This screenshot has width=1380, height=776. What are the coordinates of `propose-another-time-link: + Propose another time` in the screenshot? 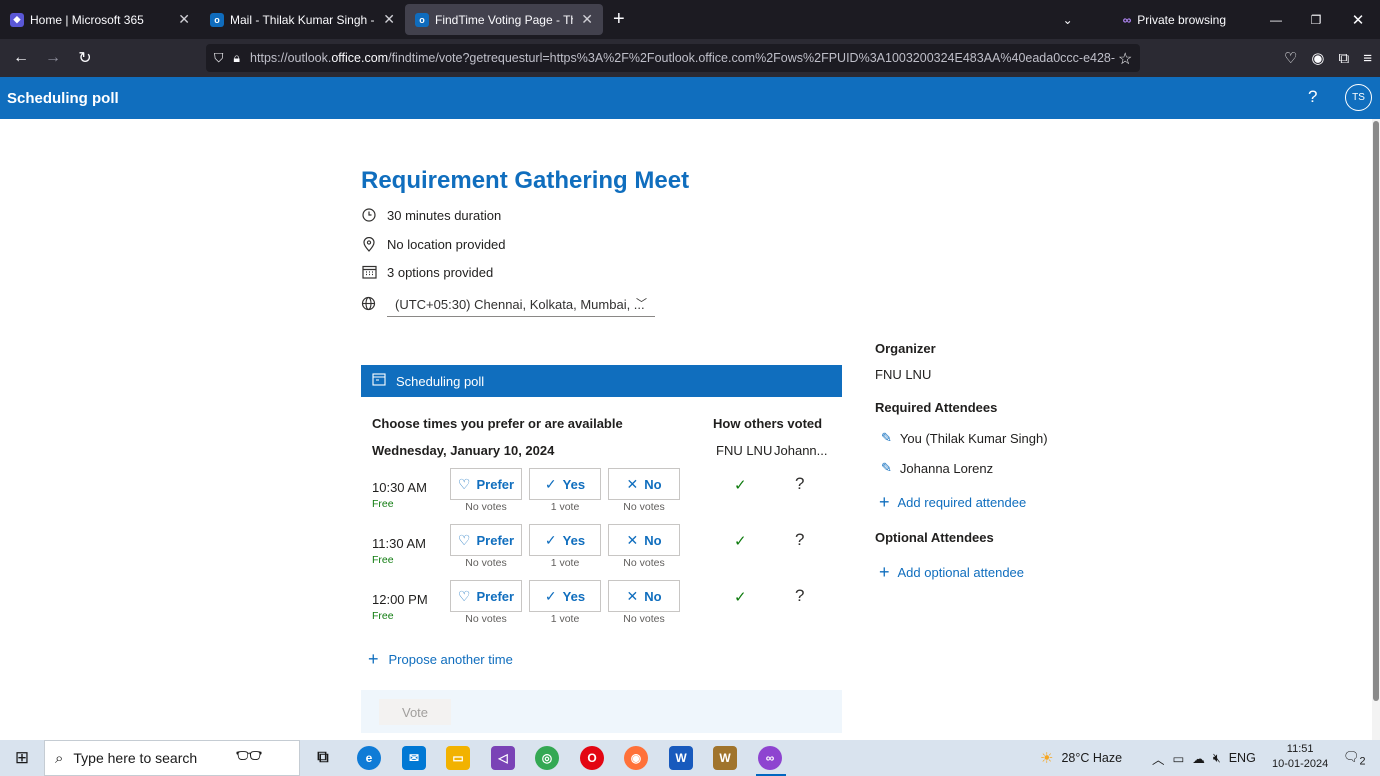 It's located at (440, 659).